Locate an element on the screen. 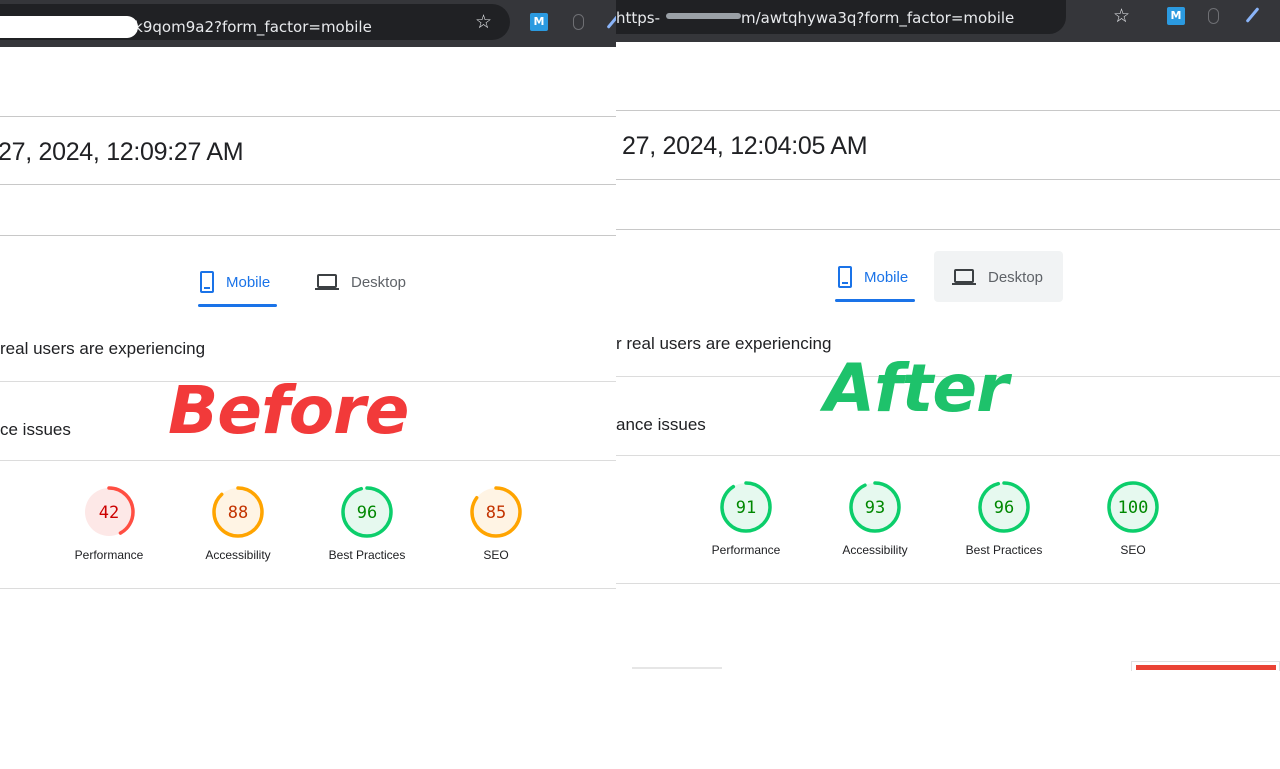  gauge-score: 93 is located at coordinates (875, 508).